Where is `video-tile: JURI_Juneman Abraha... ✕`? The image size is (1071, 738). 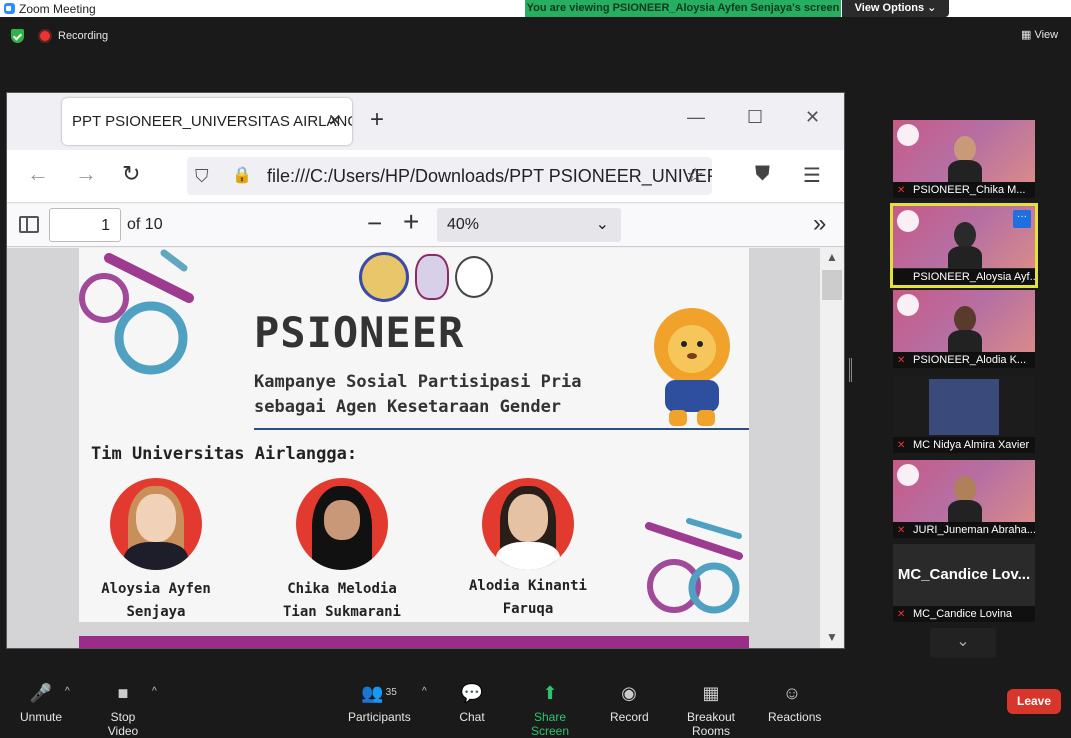 video-tile: JURI_Juneman Abraha... ✕ is located at coordinates (964, 499).